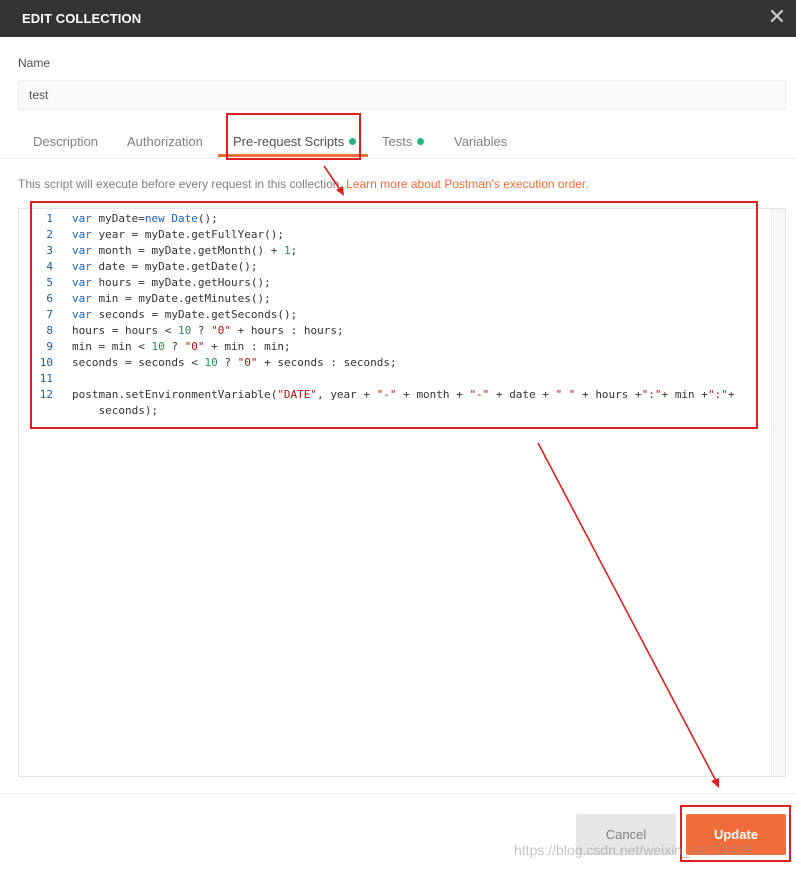 This screenshot has height=870, width=796. Describe the element at coordinates (145, 218) in the screenshot. I see `code-text: var myDate=new Date();` at that location.